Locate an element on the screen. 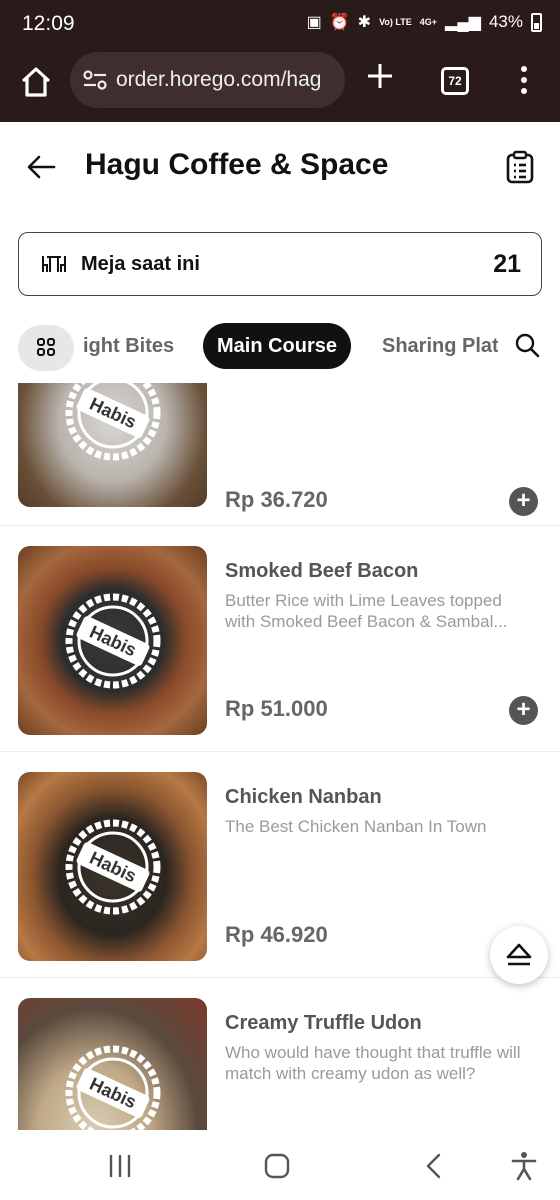  item-price: Rp 46.920 is located at coordinates (276, 934).